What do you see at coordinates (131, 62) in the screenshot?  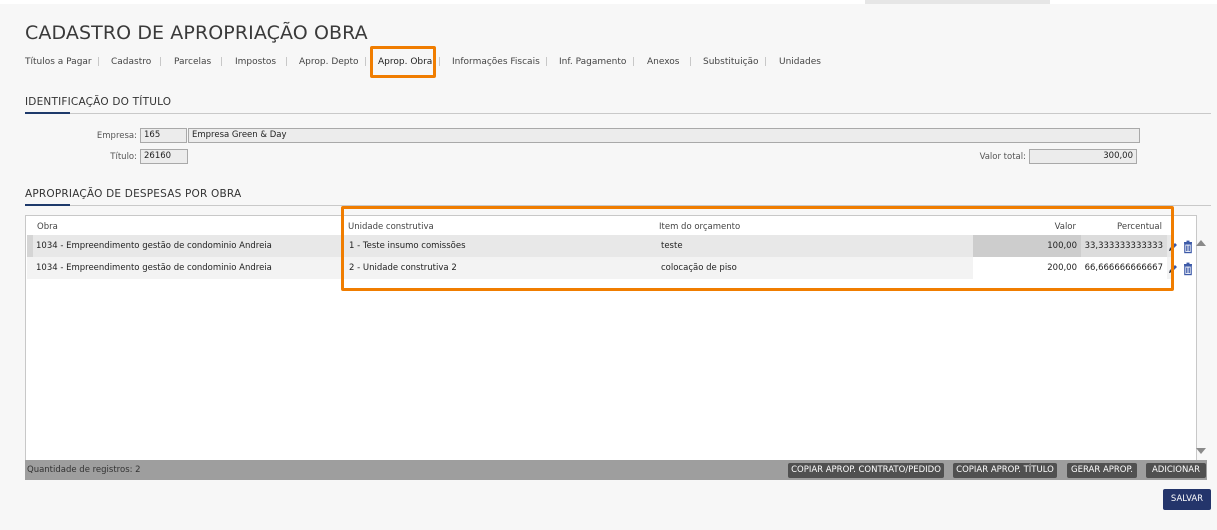 I see `tab-cadastro: Cadastro` at bounding box center [131, 62].